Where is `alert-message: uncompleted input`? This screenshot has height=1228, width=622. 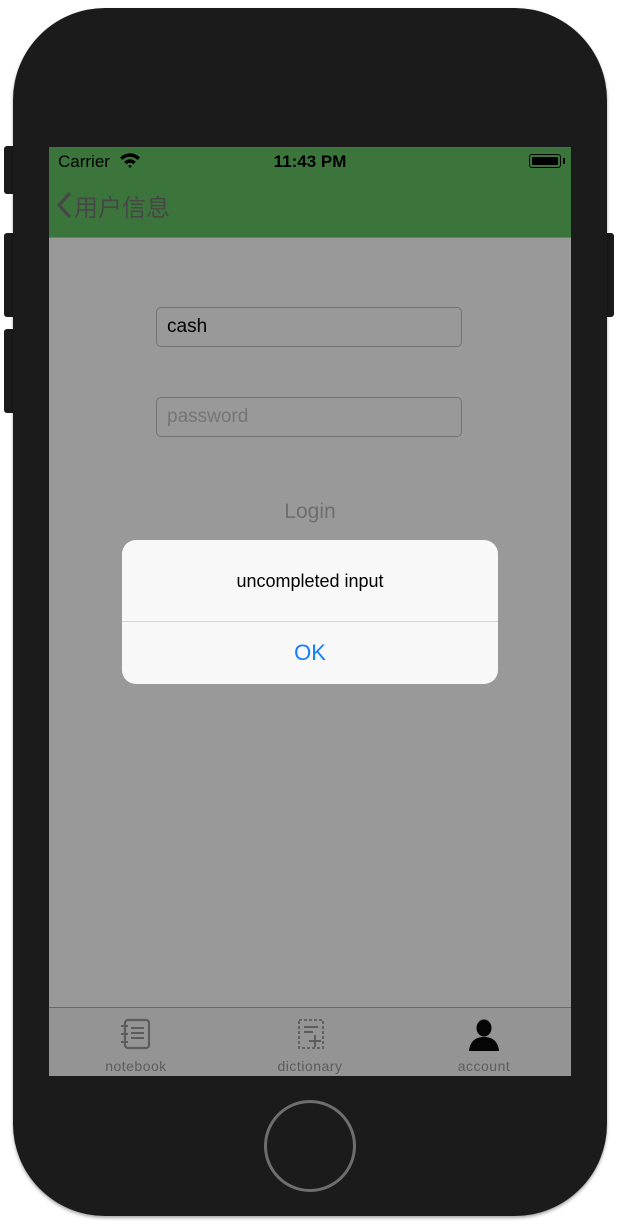
alert-message: uncompleted input is located at coordinates (310, 581).